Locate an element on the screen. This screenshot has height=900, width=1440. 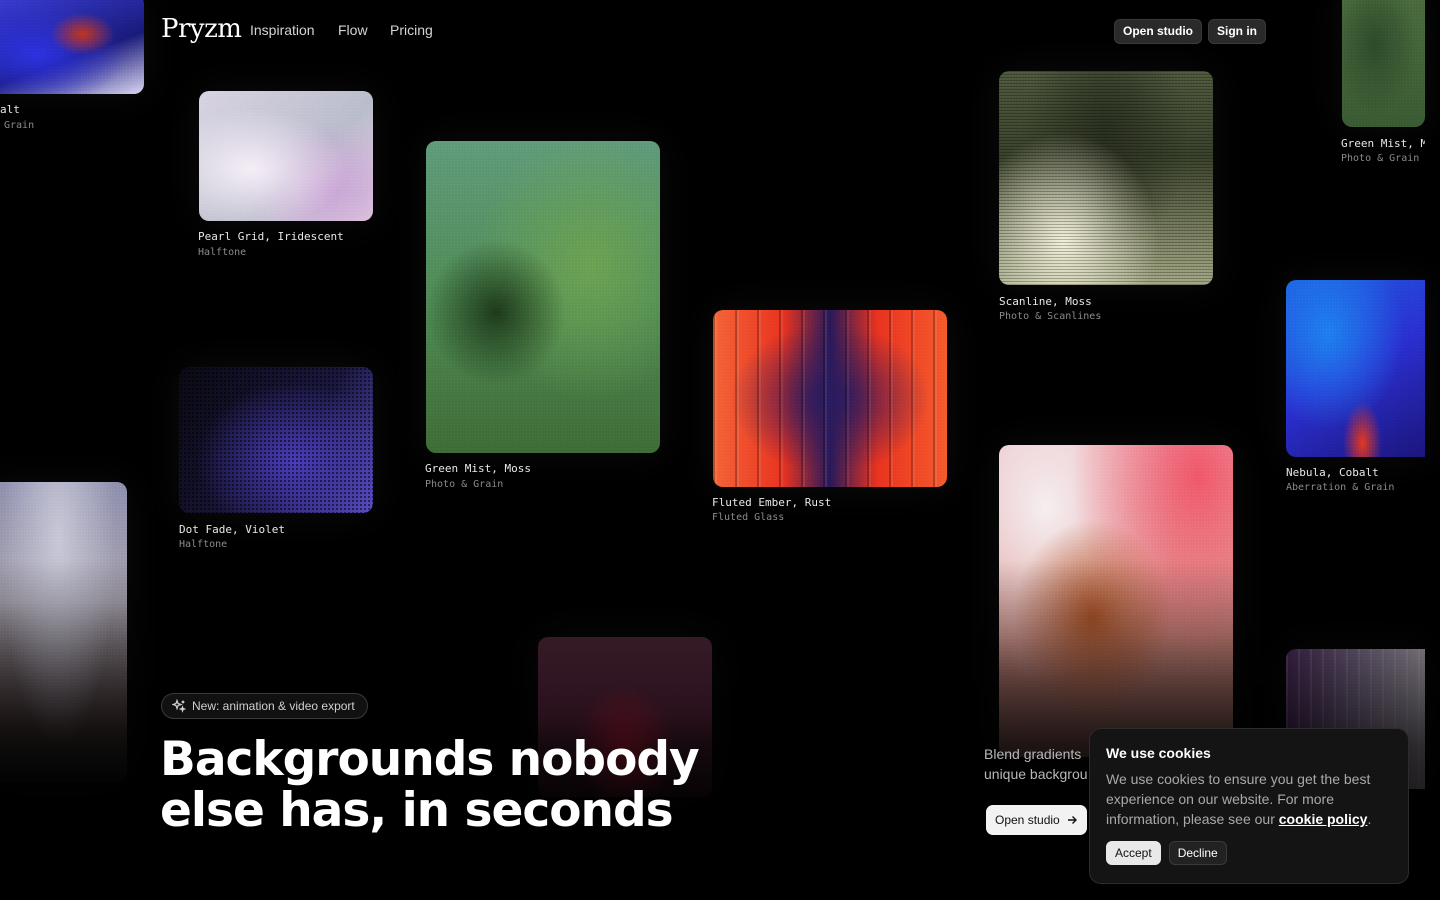
decline-button: Decline is located at coordinates (1197, 853).